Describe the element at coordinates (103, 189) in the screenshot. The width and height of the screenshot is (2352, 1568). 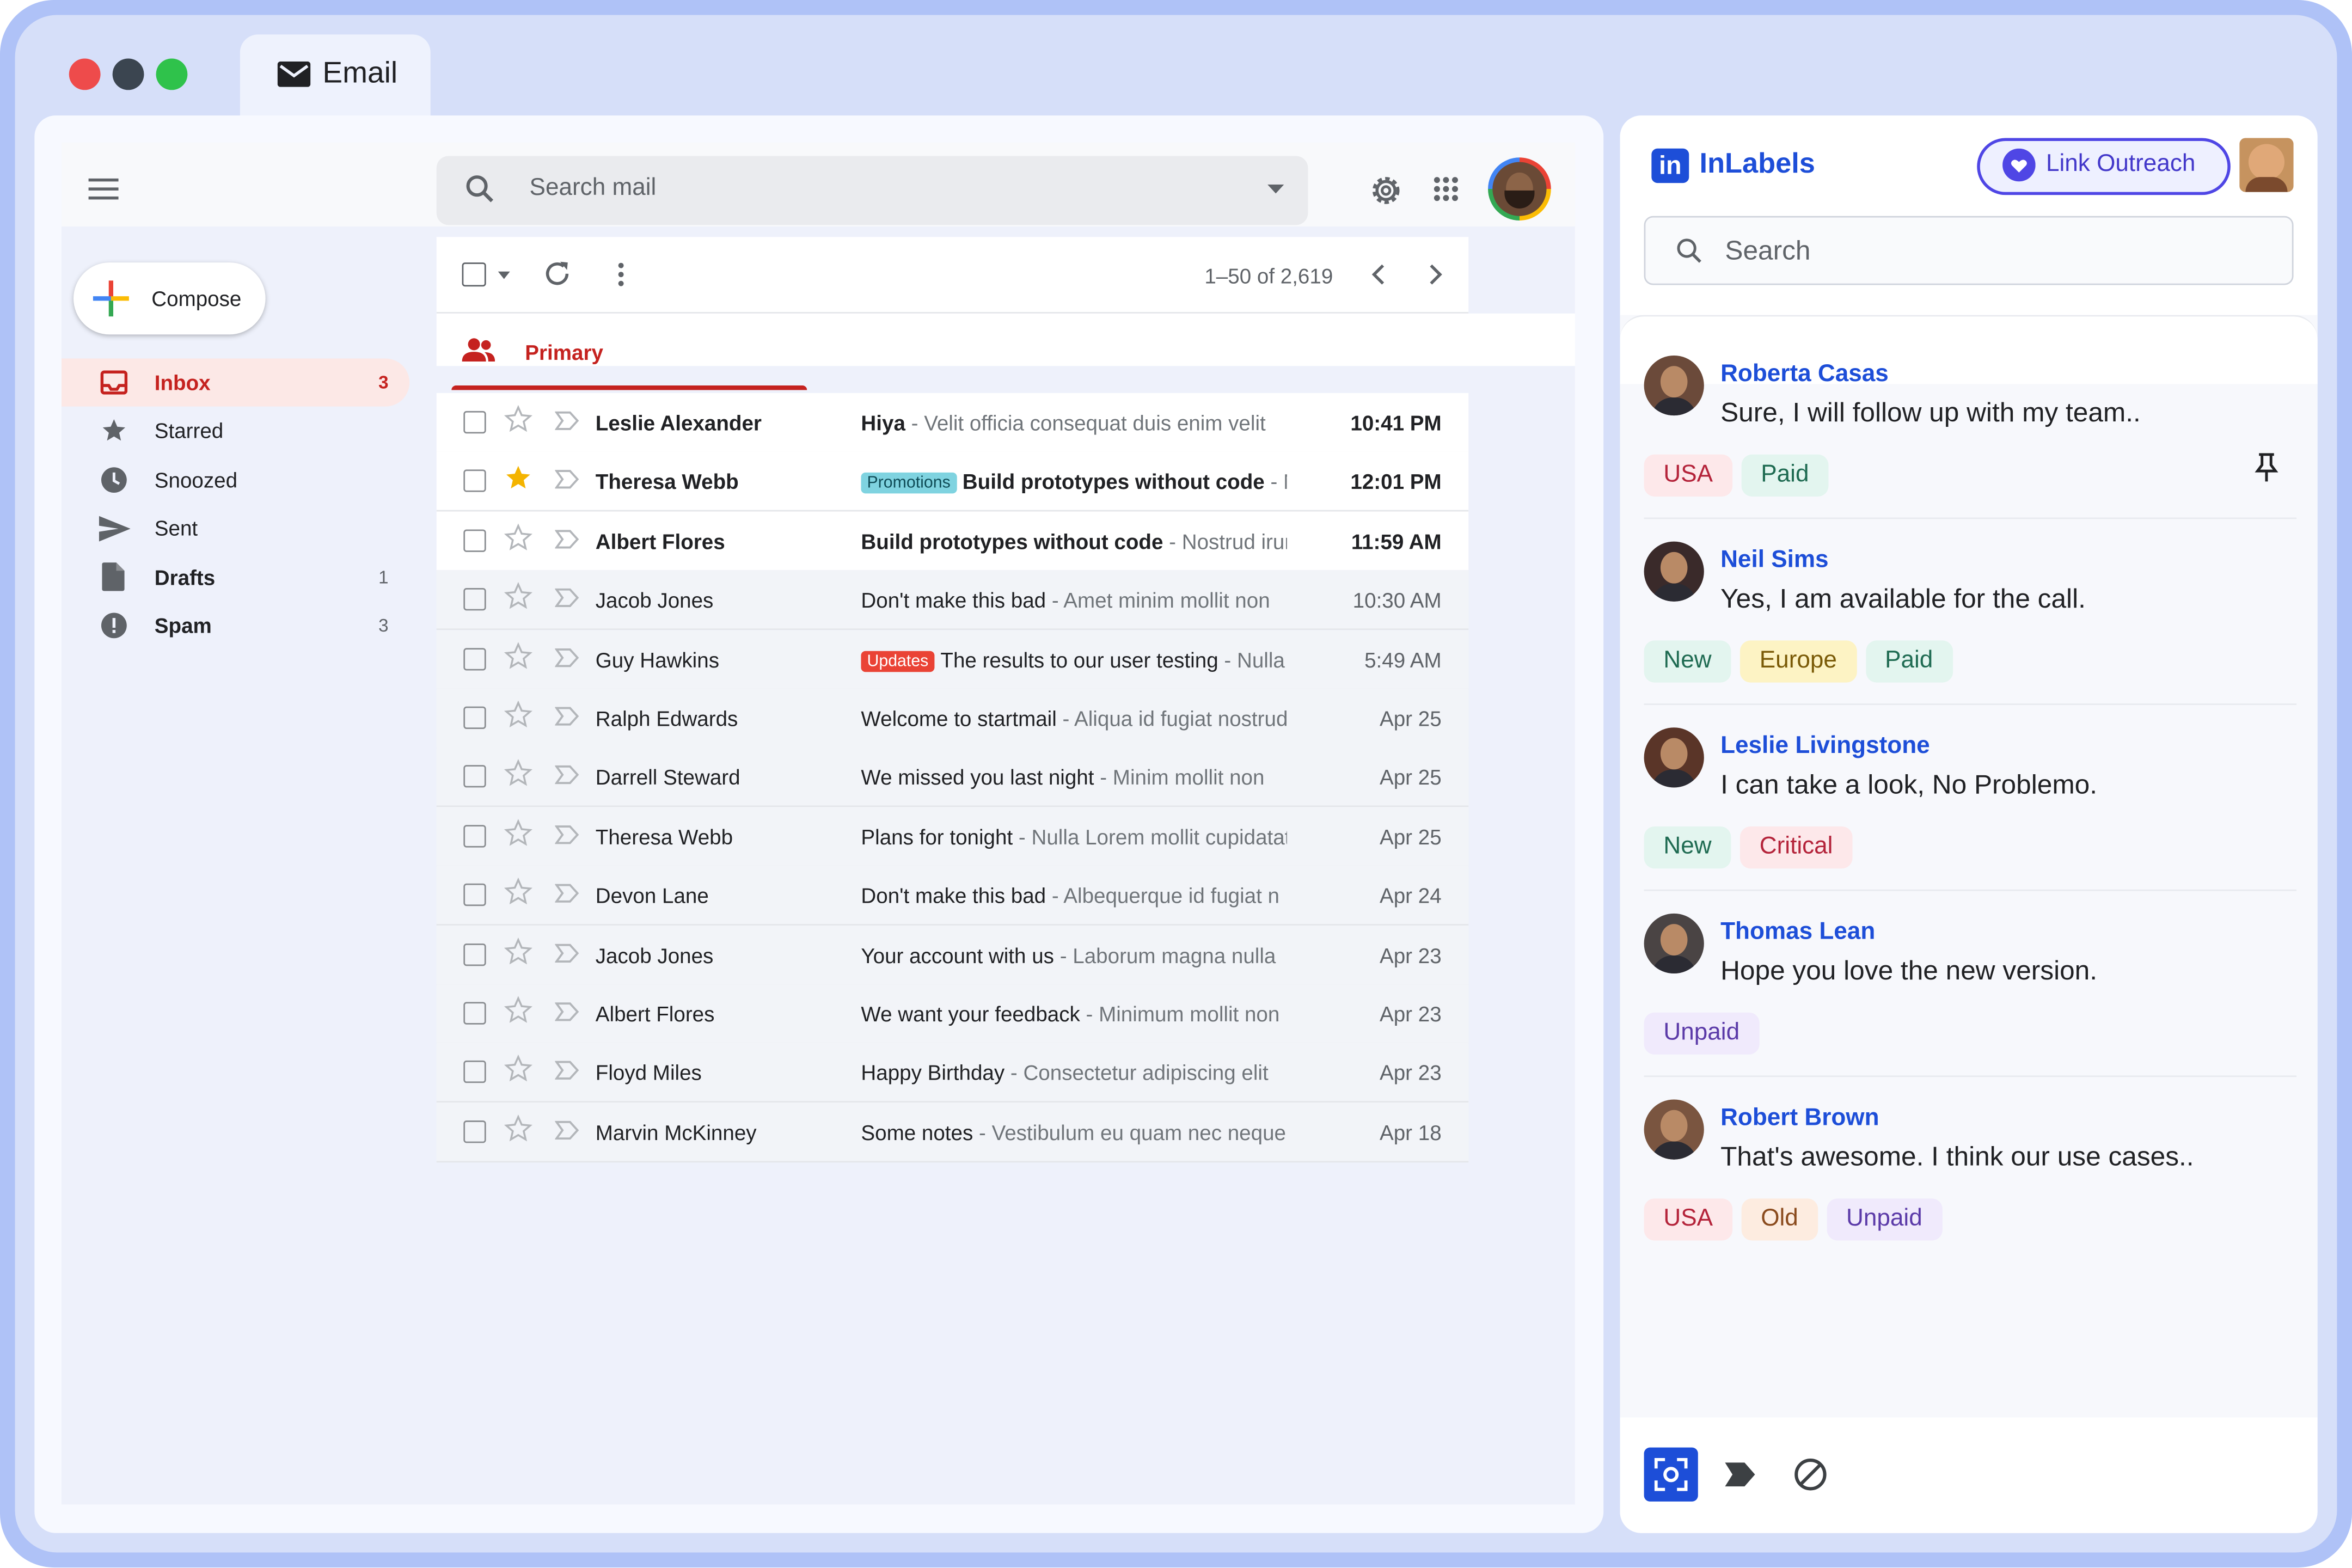
I see `menu-icon` at that location.